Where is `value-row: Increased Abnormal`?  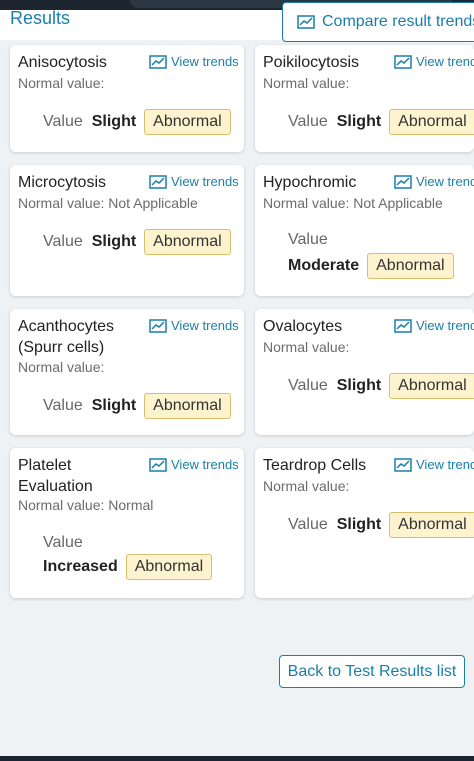
value-row: Increased Abnormal is located at coordinates (128, 567).